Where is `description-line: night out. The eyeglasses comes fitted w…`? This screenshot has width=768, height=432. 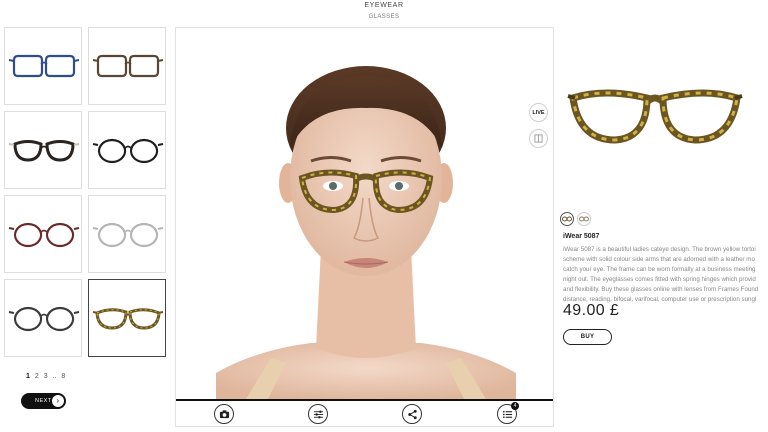 description-line: night out. The eyeglasses comes fitted w… is located at coordinates (659, 279).